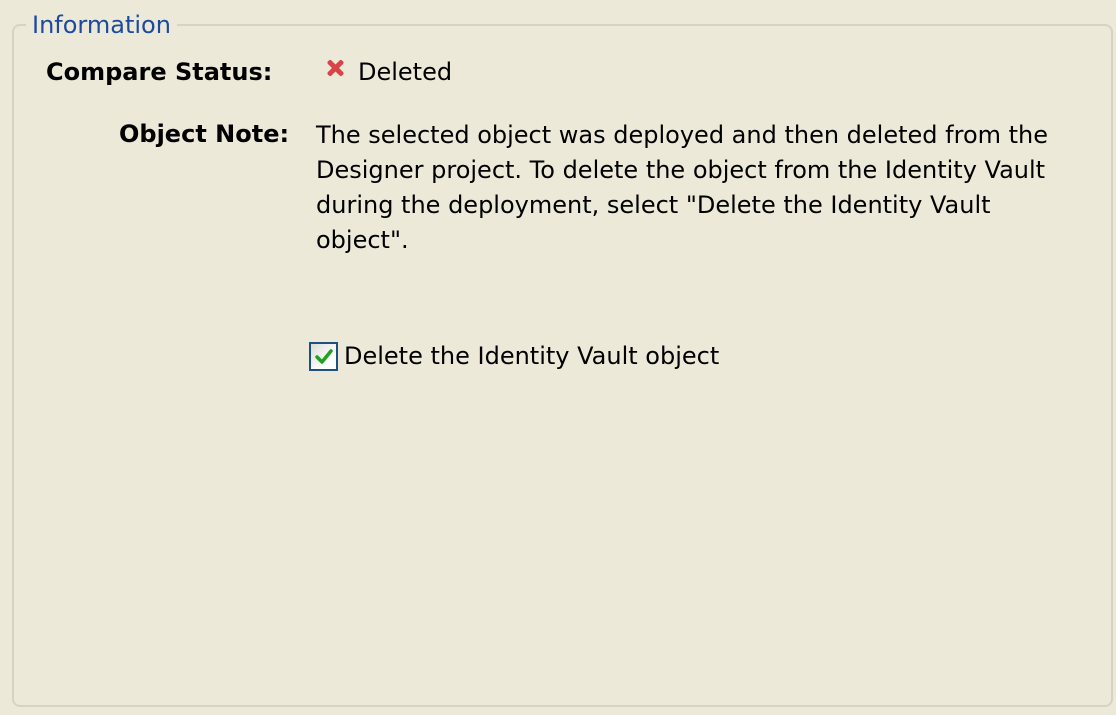 The width and height of the screenshot is (1116, 715). Describe the element at coordinates (101, 25) in the screenshot. I see `group-title: Information` at that location.